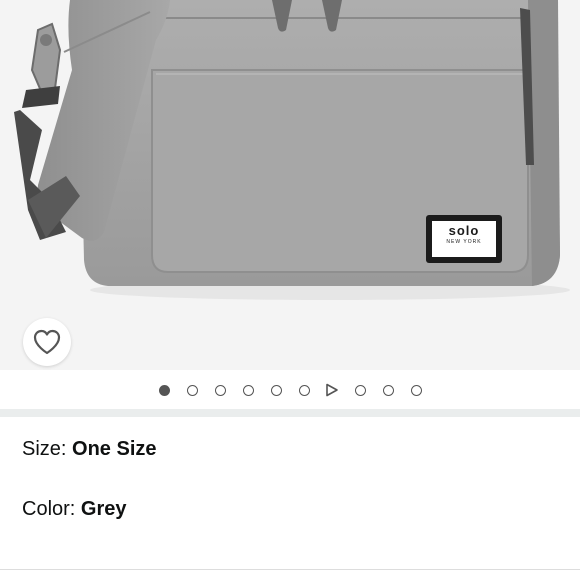 The image size is (580, 580). I want to click on brand-logo-subtext: NEW YORK, so click(464, 242).